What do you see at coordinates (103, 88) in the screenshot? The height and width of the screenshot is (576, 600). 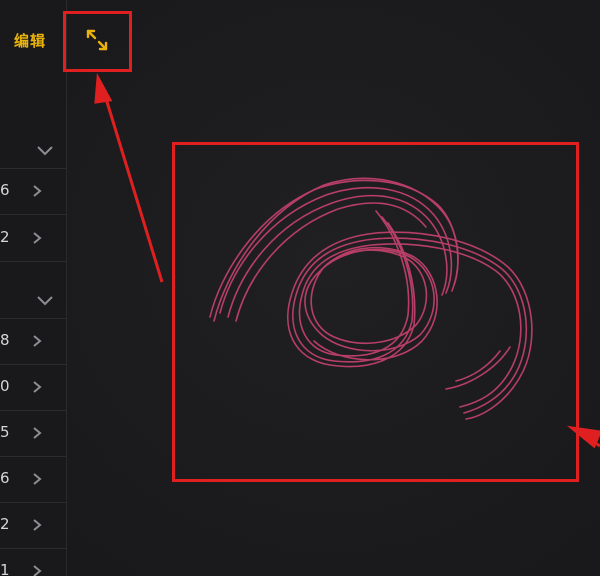 I see `arrow-head-icon` at bounding box center [103, 88].